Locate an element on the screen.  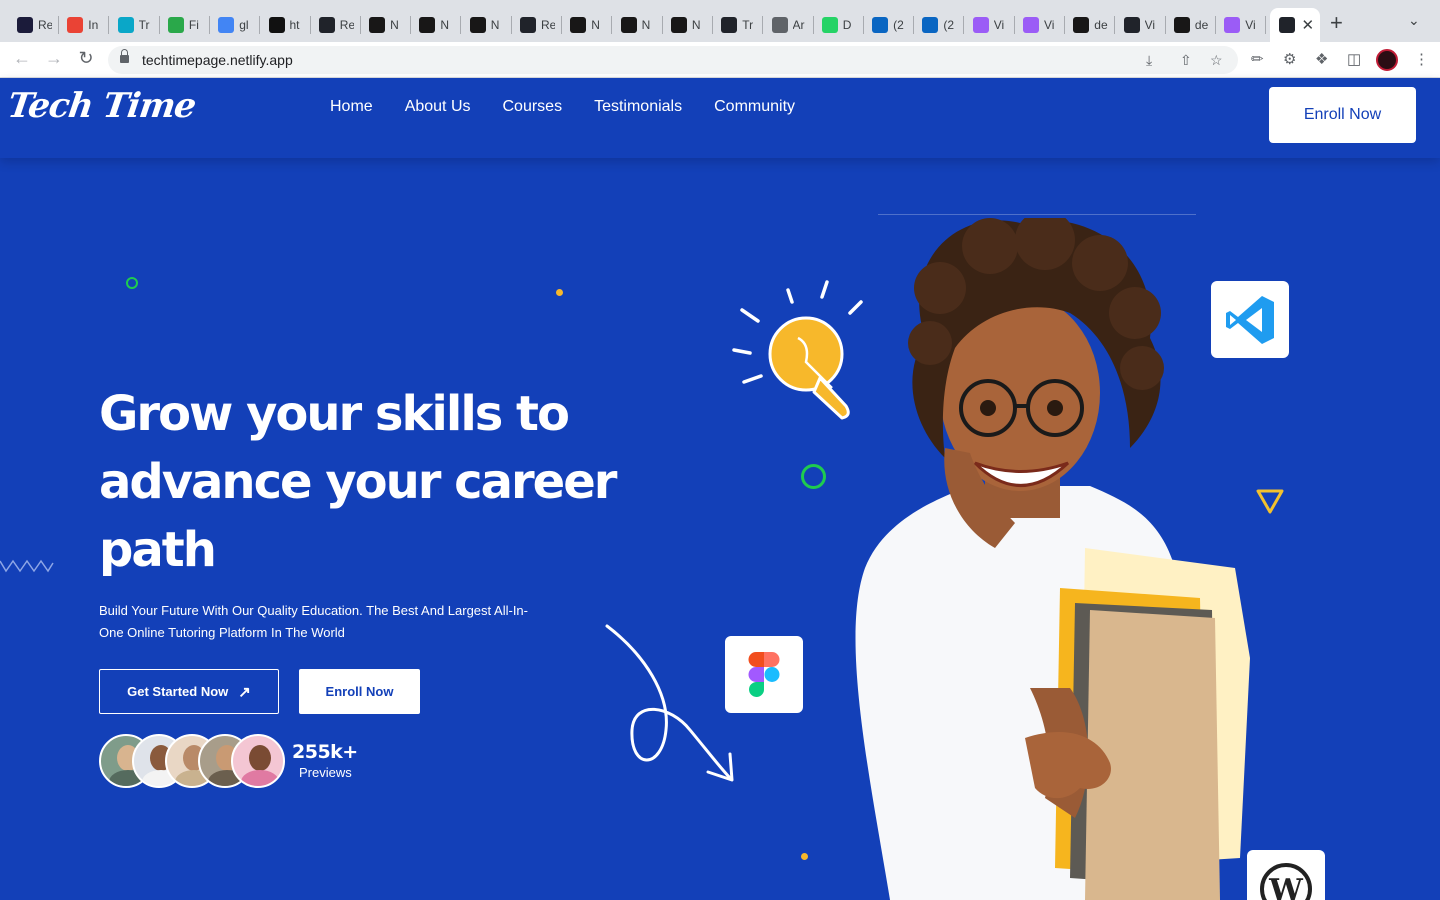
browser-tab: In is located at coordinates (83, 25).